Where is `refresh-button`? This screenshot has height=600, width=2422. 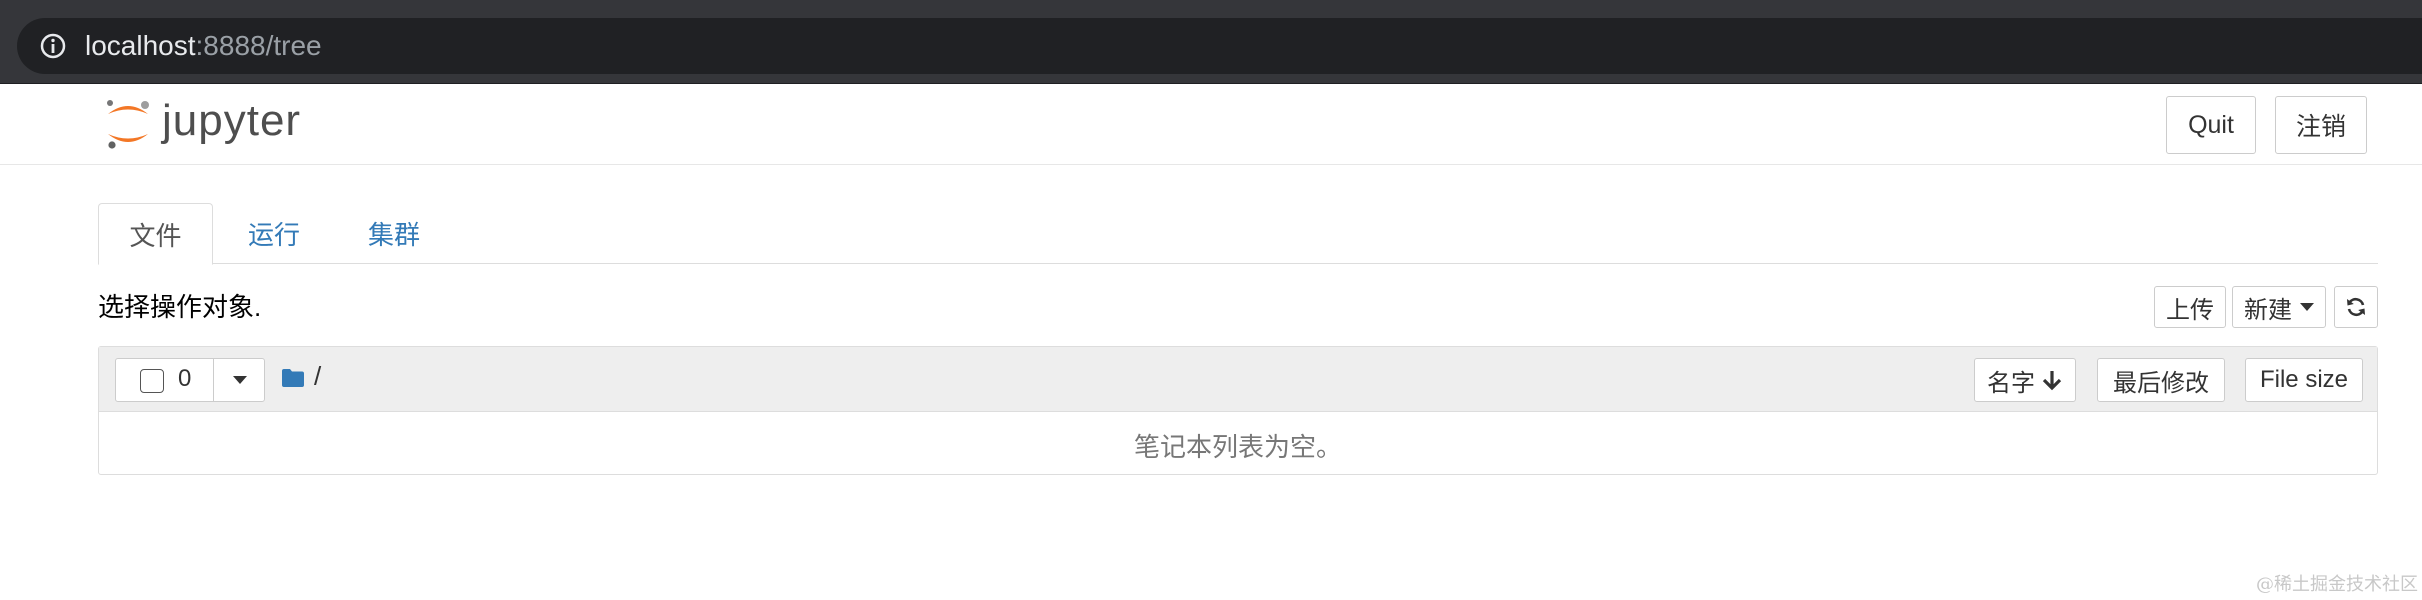
refresh-button is located at coordinates (2356, 307).